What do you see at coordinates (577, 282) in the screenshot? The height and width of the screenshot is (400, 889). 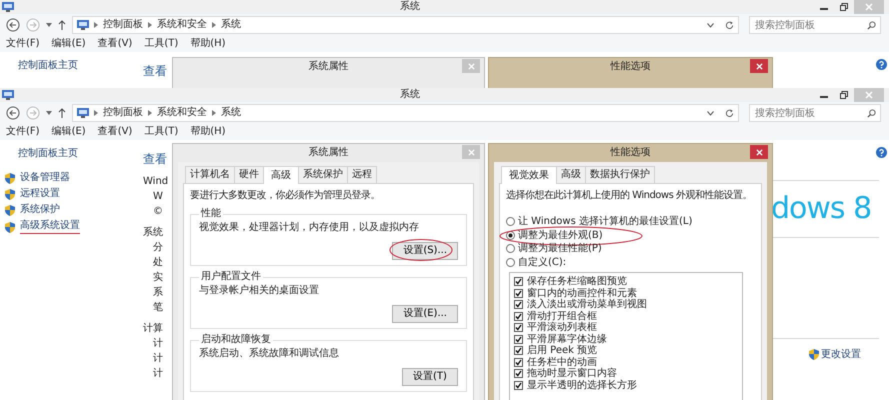 I see `checkbox-label: 保存任务栏缩略图预览` at bounding box center [577, 282].